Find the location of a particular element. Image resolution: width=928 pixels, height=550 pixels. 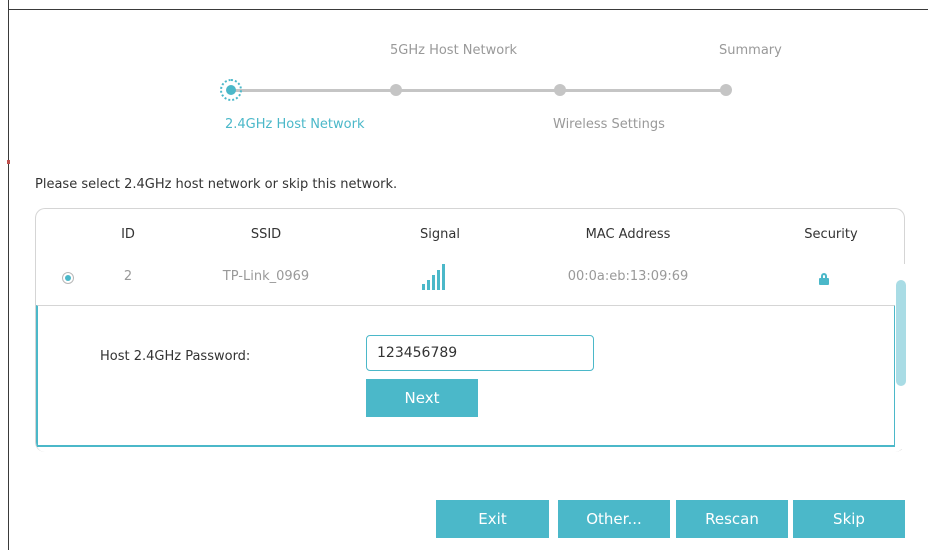

step-label-5ghz: 5GHz Host Network is located at coordinates (454, 50).